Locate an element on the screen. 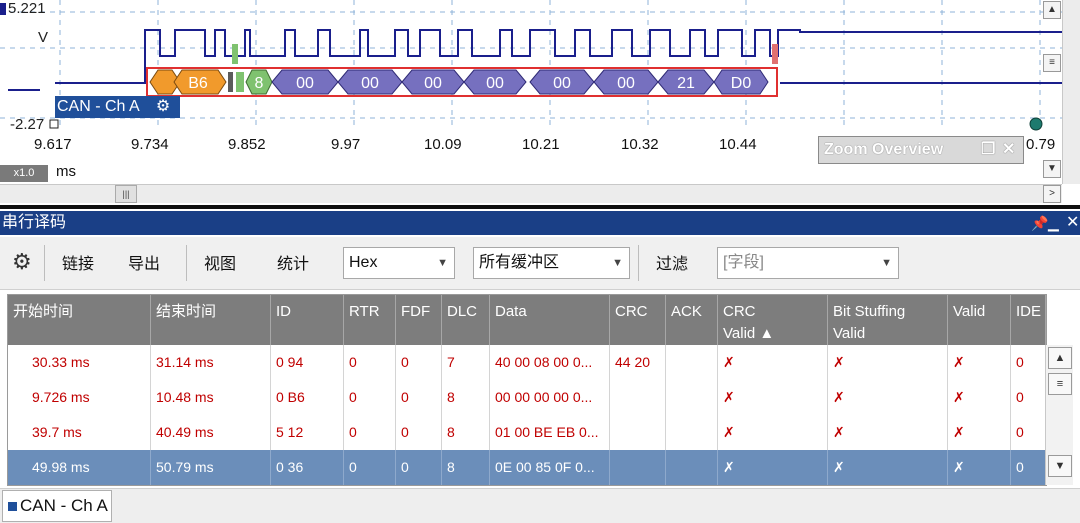 The height and width of the screenshot is (523, 1080). restore-icon: ❐ is located at coordinates (988, 150).